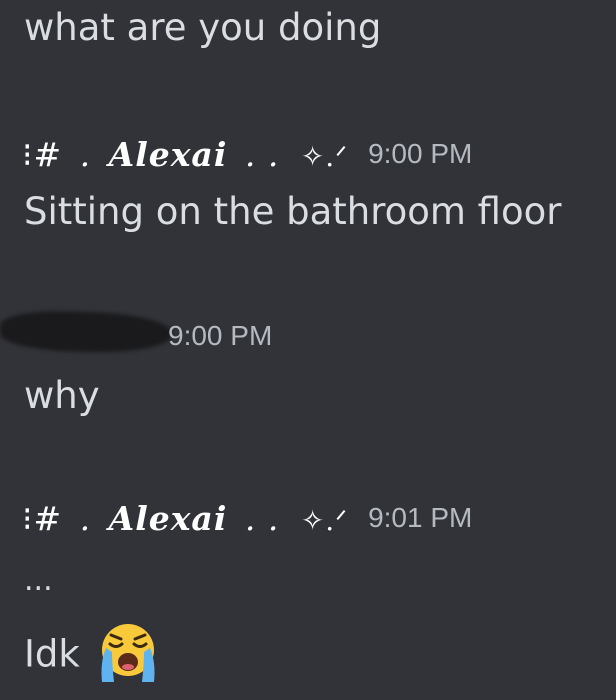  I want to click on message-text: what are you doing, so click(203, 27).